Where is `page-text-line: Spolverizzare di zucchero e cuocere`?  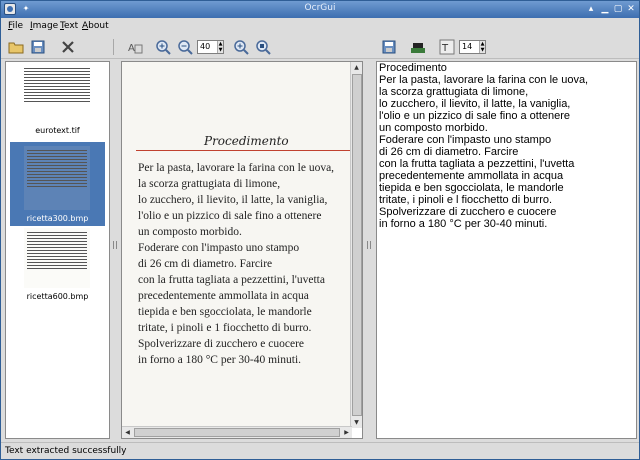
page-text-line: Spolverizzare di zucchero e cuocere is located at coordinates (221, 344).